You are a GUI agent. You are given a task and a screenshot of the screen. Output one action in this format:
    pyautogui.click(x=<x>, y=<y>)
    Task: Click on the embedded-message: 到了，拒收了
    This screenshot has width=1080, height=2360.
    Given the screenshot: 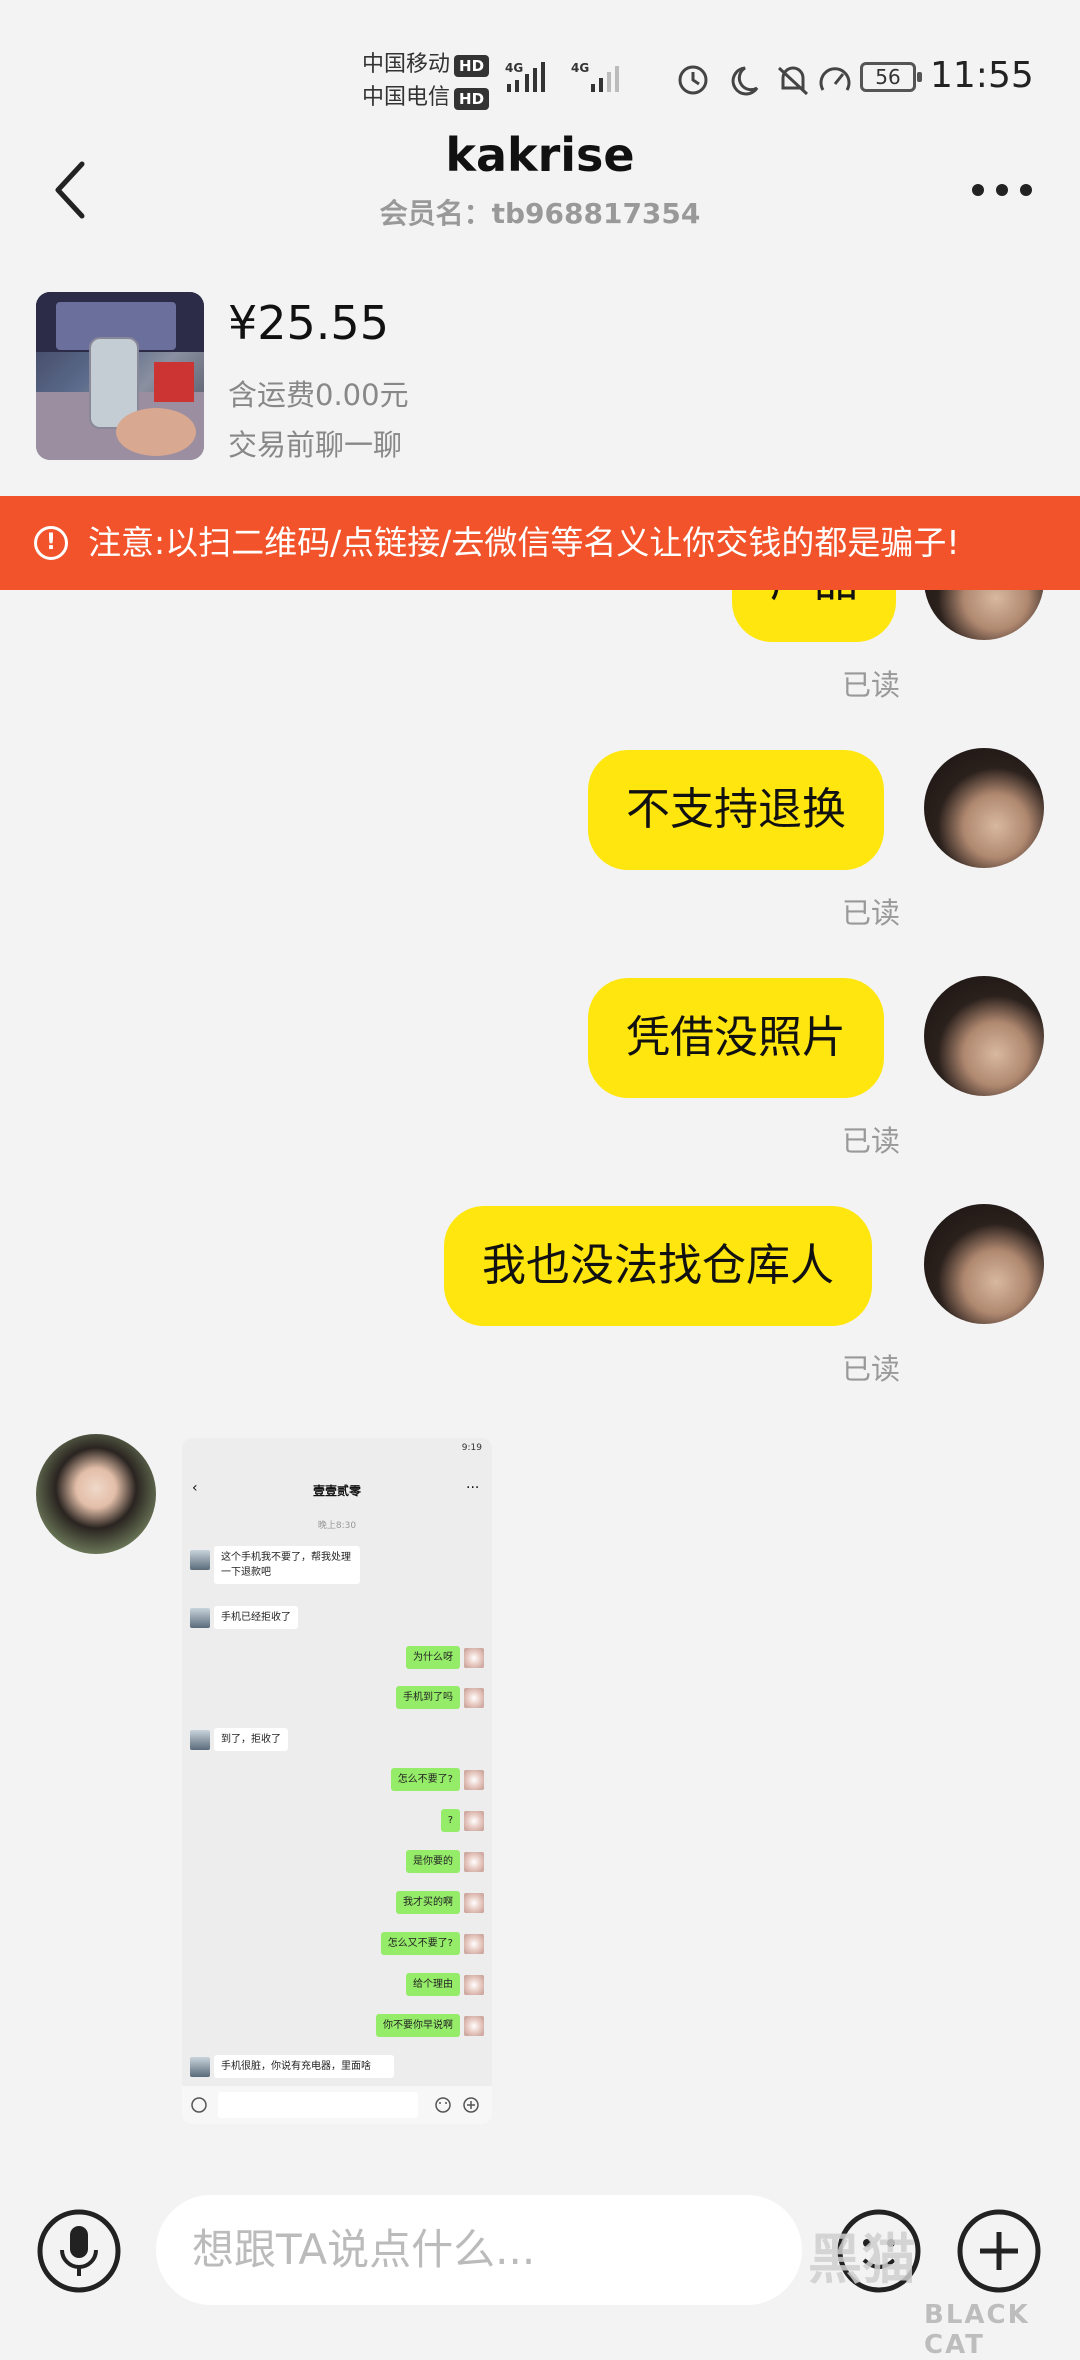 What is the action you would take?
    pyautogui.click(x=251, y=1739)
    